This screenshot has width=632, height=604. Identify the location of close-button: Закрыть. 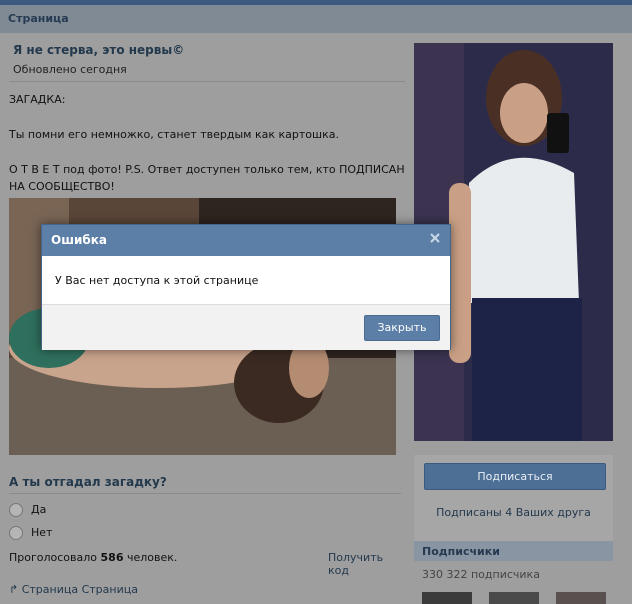
(402, 328).